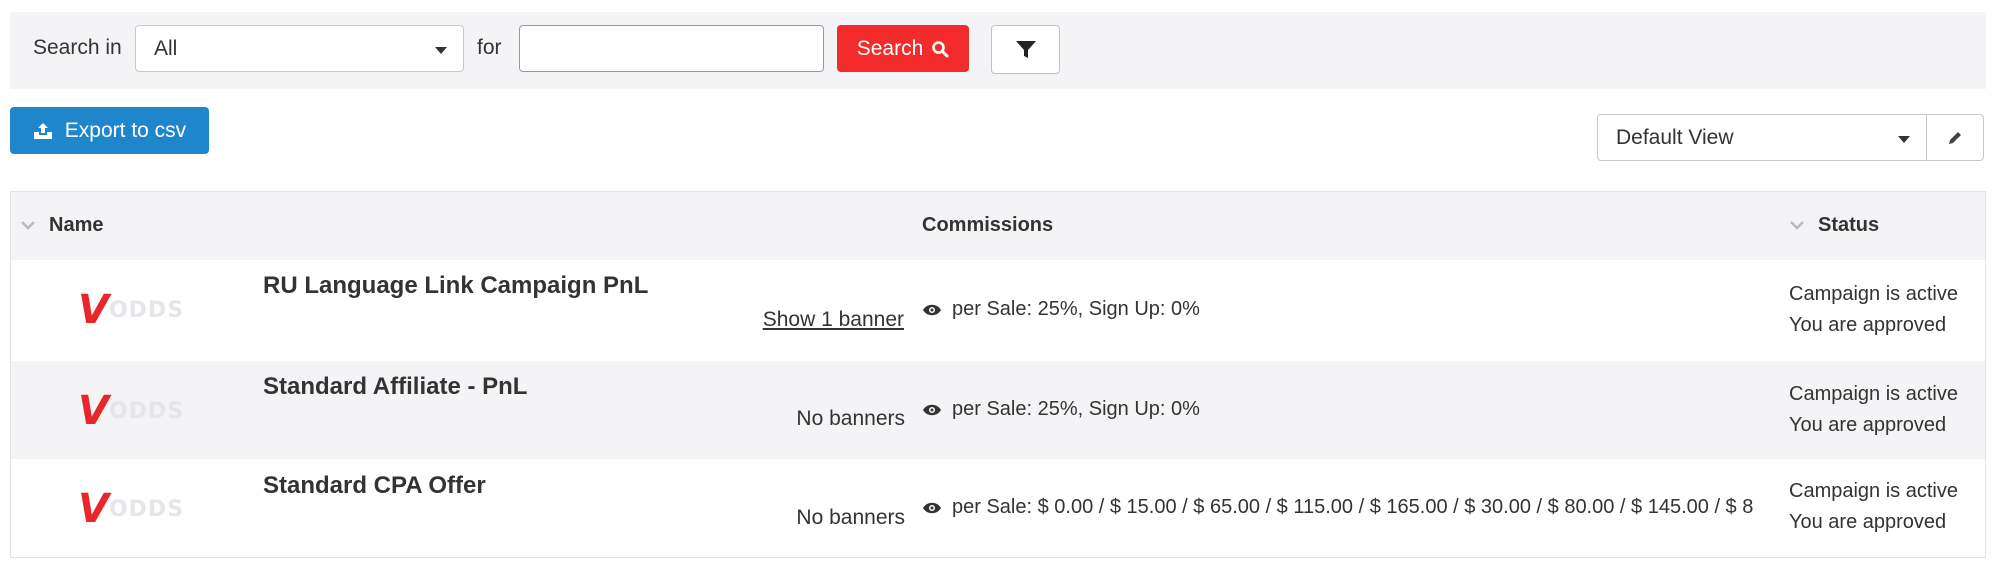 The width and height of the screenshot is (1999, 580). What do you see at coordinates (77, 47) in the screenshot?
I see `search-in-label: Search in` at bounding box center [77, 47].